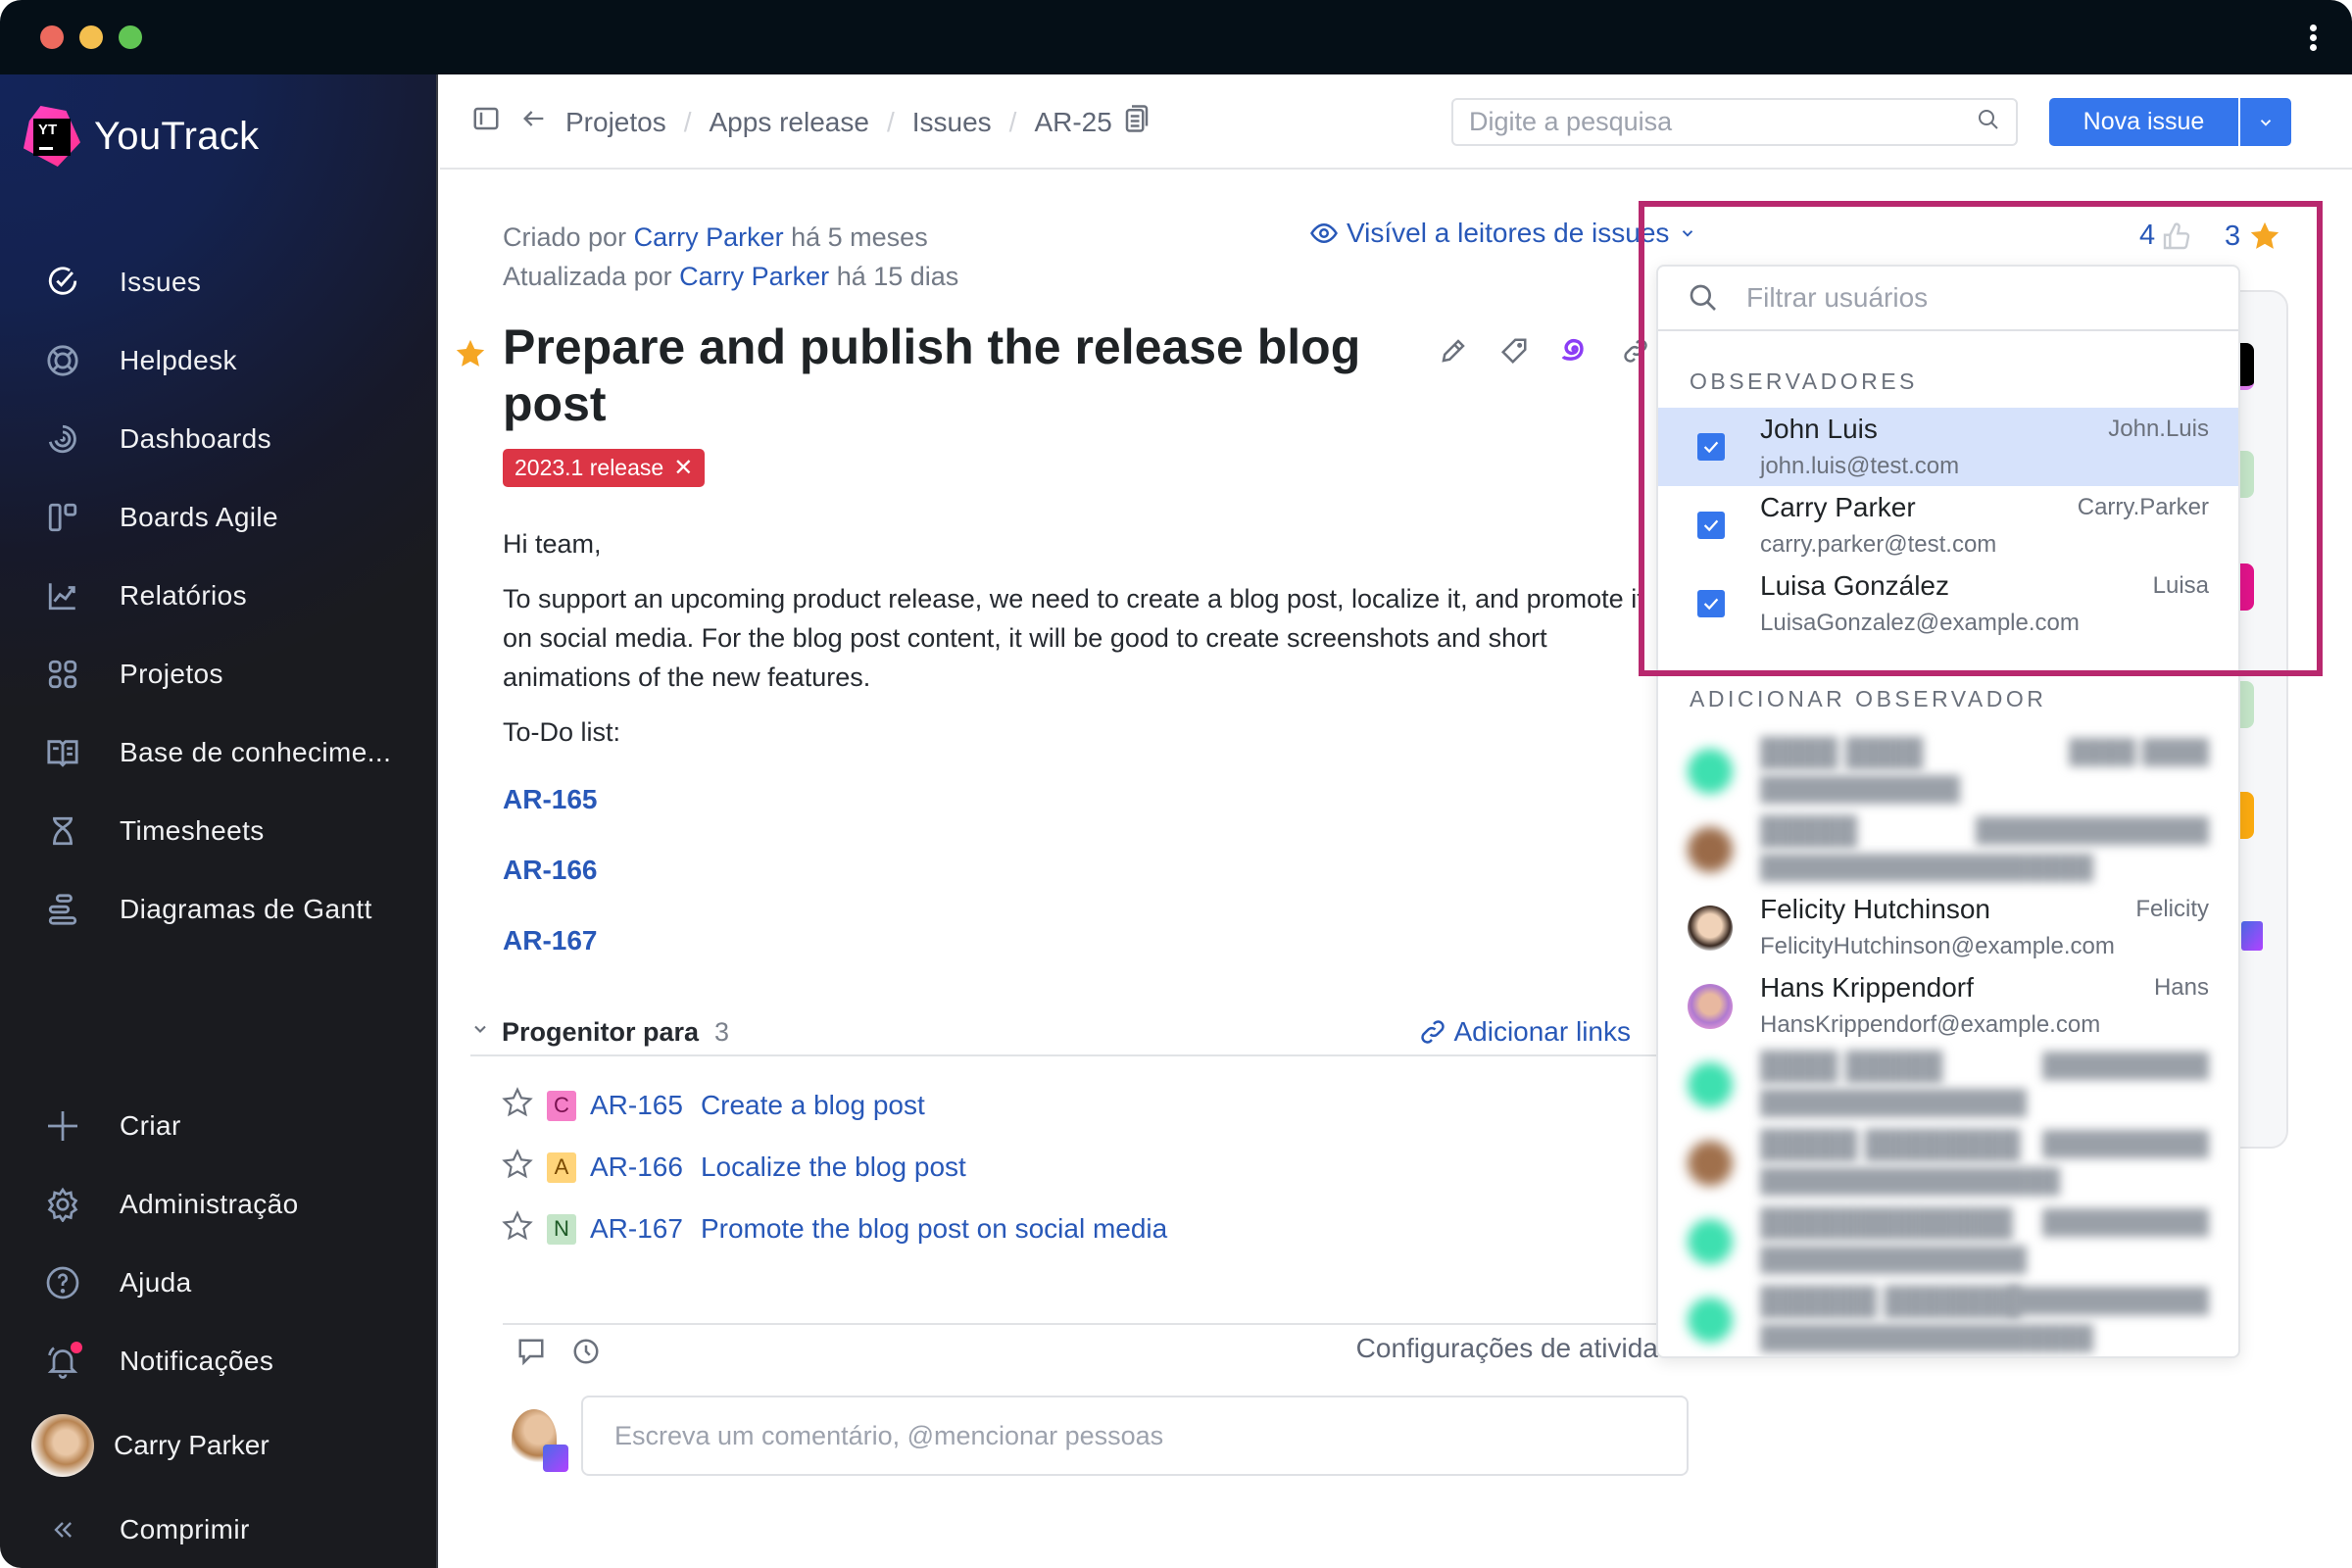 The image size is (2352, 1568). I want to click on linked-issue-row: C AR-165 Create a blog post, so click(713, 1105).